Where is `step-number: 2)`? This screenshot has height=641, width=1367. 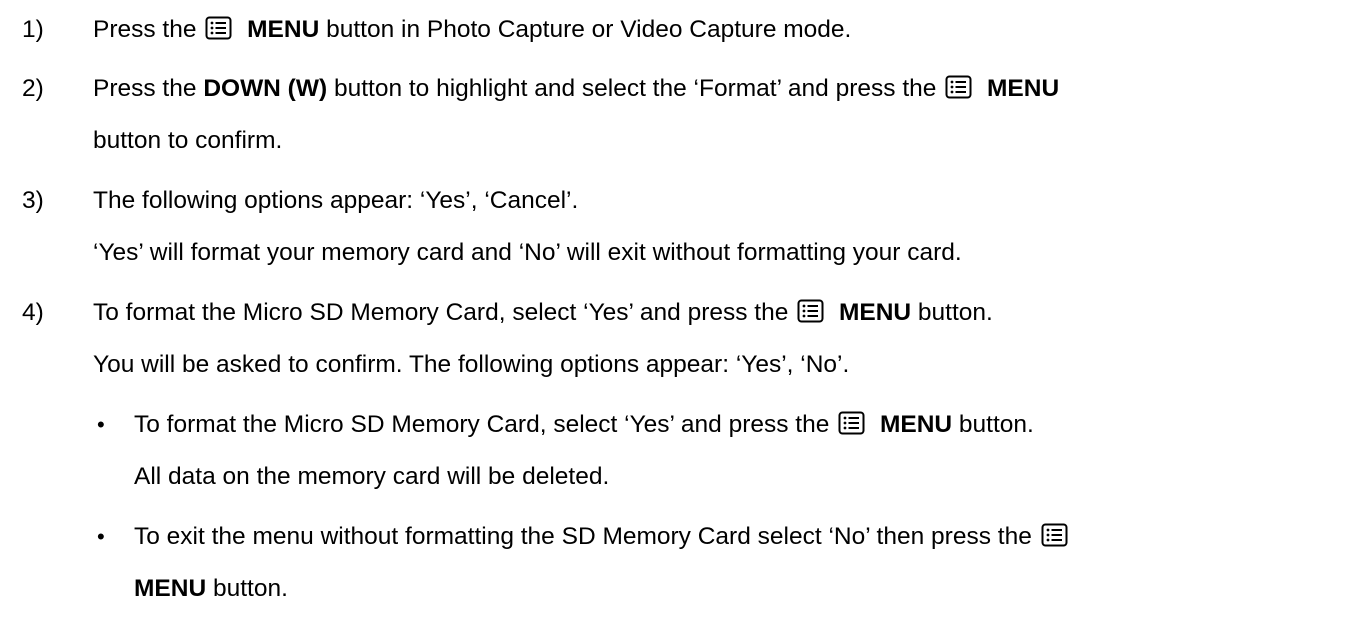
step-number: 2) is located at coordinates (33, 88).